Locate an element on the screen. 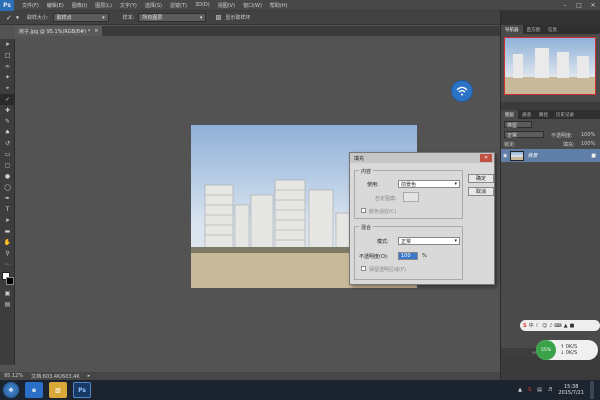  dodge-tool-icon: ◯ is located at coordinates (7, 187).